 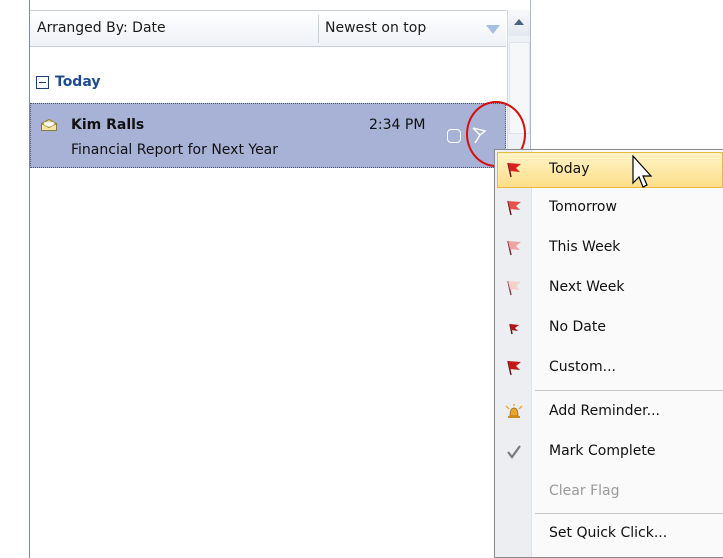 I want to click on checkmark-icon, so click(x=514, y=452).